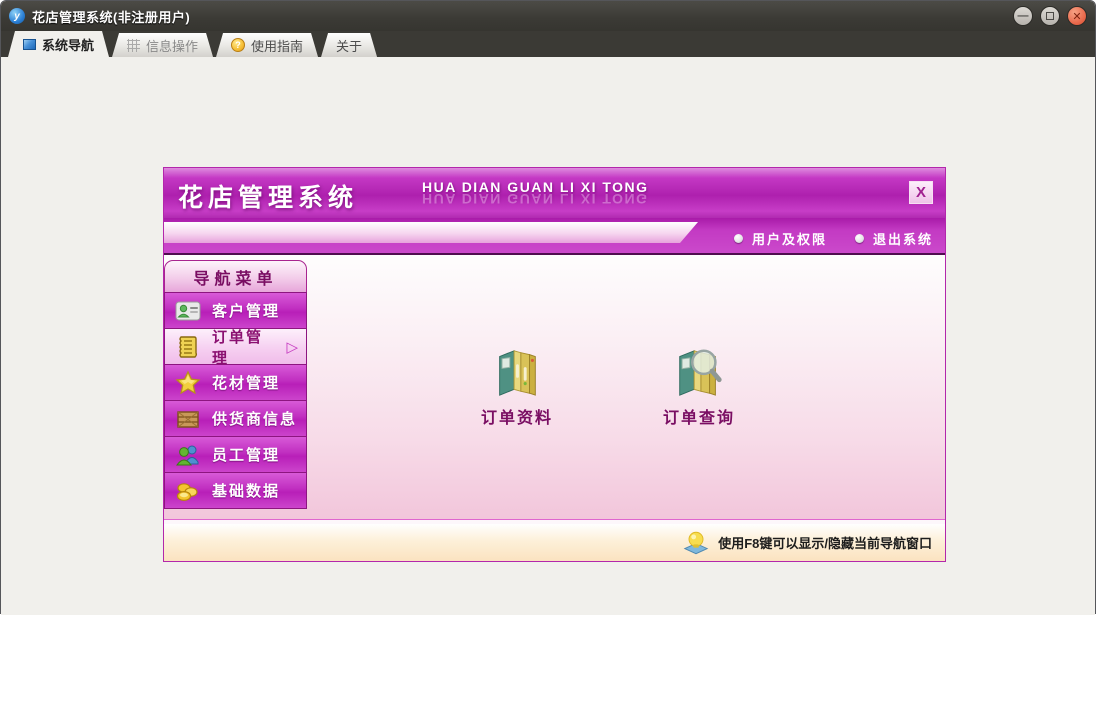 Image resolution: width=1098 pixels, height=713 pixels. I want to click on tab-info-operations: 信息操作, so click(162, 45).